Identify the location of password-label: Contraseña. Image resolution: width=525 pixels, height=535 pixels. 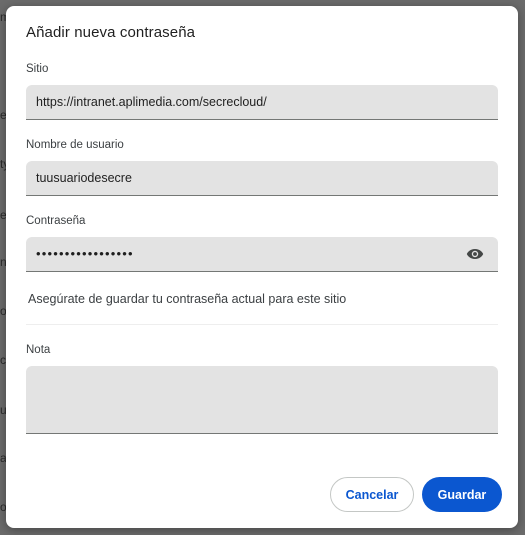
(56, 221).